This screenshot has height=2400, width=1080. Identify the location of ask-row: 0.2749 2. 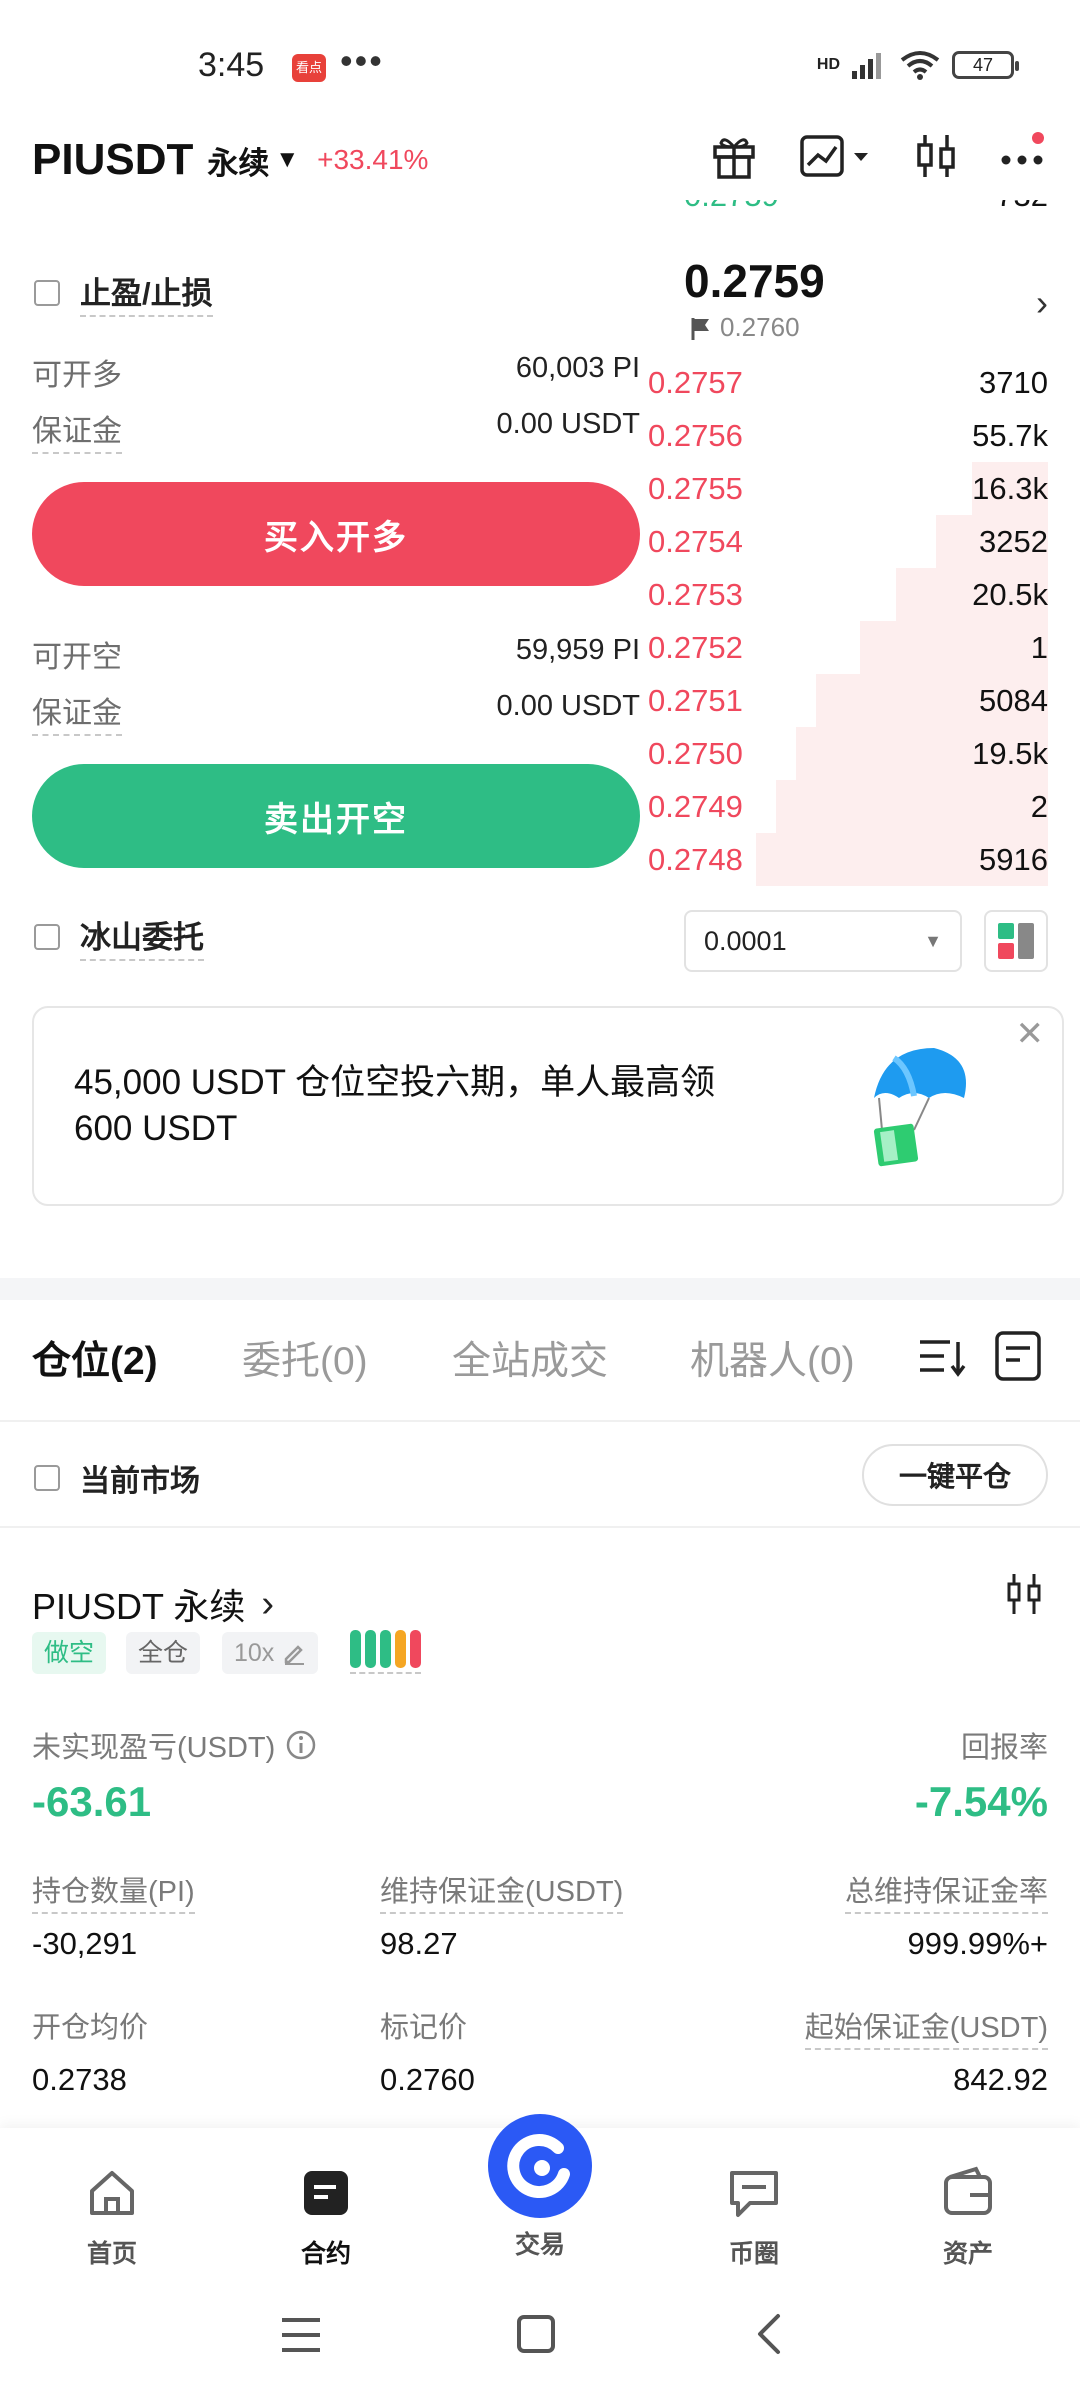
(848, 806).